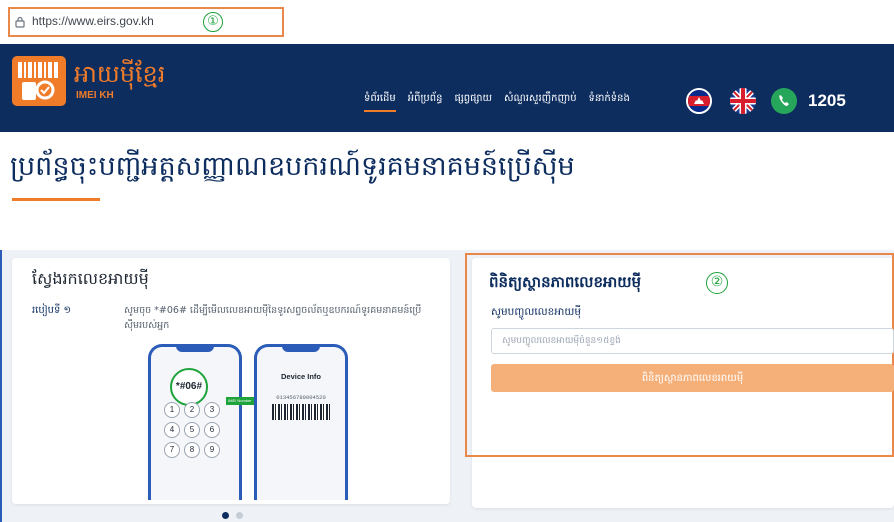 The height and width of the screenshot is (522, 894). I want to click on lock-icon, so click(20, 22).